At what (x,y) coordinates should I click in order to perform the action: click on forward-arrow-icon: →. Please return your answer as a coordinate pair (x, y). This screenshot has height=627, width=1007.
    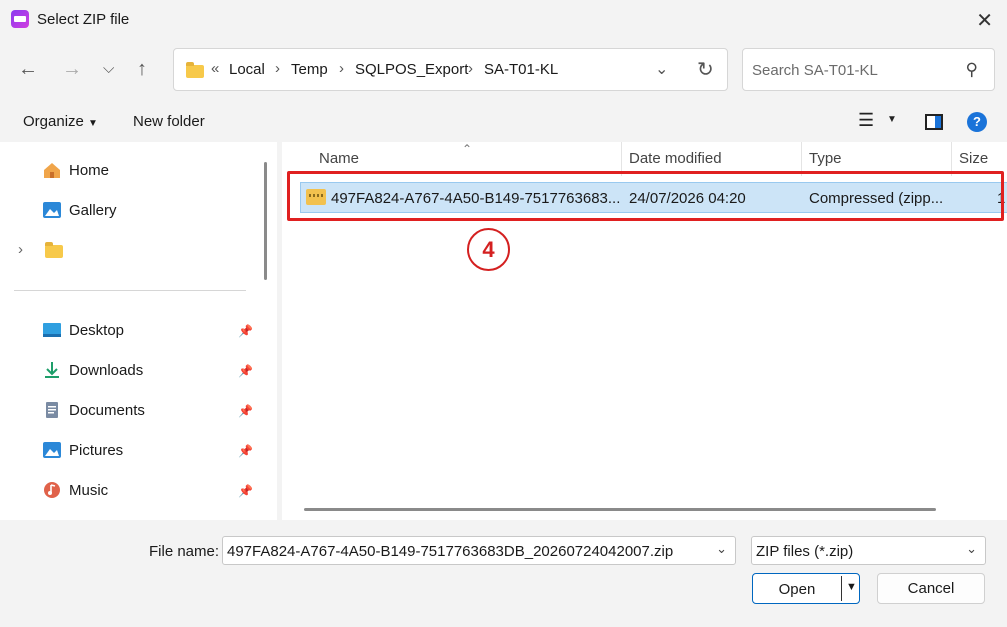
    Looking at the image, I should click on (72, 69).